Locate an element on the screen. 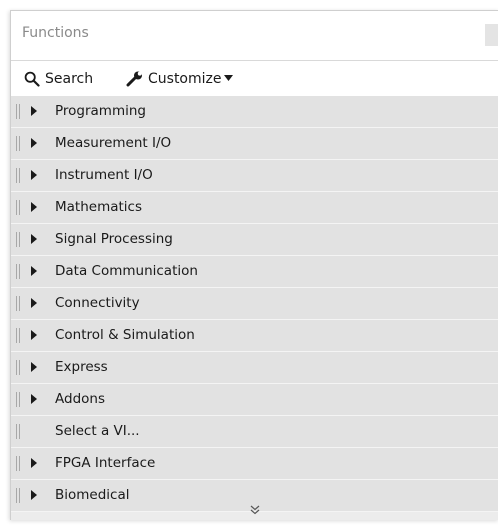 The image size is (498, 527). search-label: Search is located at coordinates (69, 78).